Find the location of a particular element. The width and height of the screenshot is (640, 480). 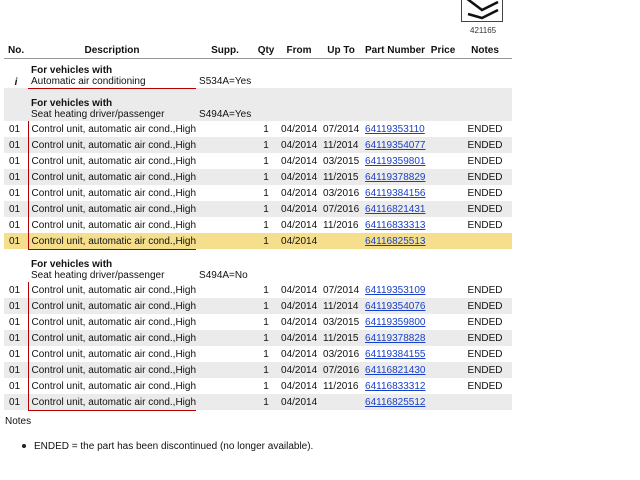

row-part-number: 64119384156 is located at coordinates (395, 193).